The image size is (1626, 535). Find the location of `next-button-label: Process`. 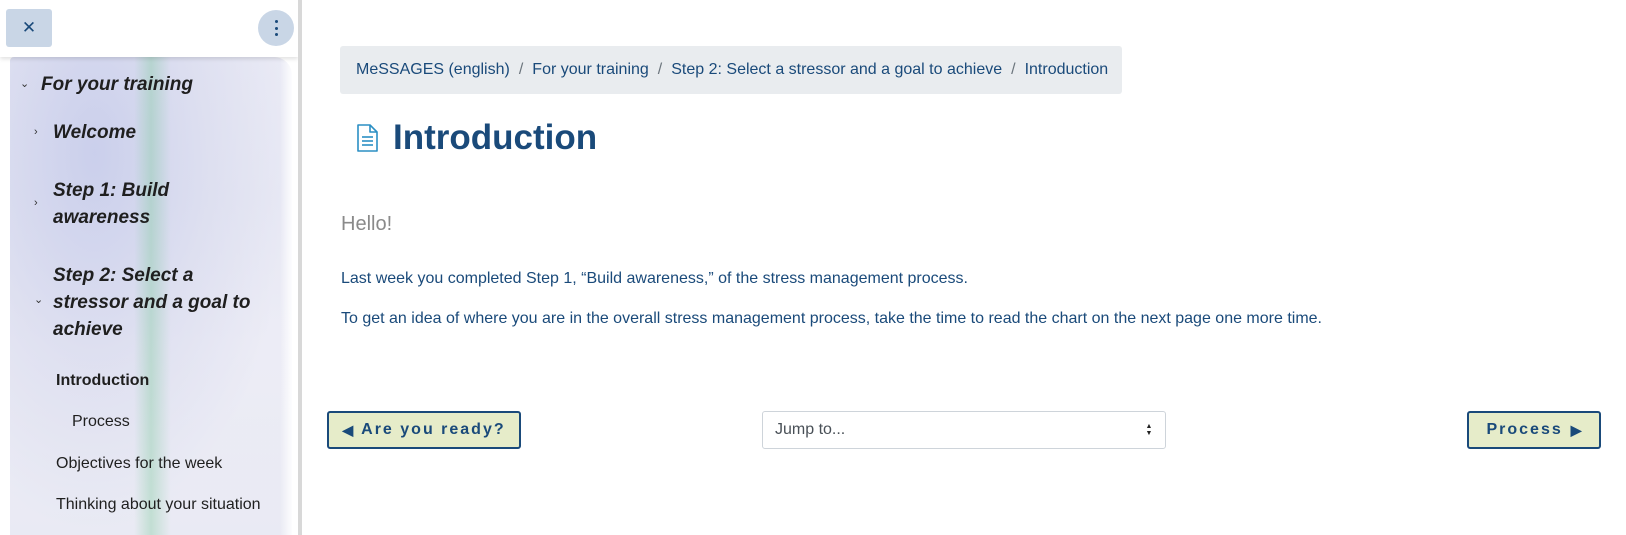

next-button-label: Process is located at coordinates (1524, 429).